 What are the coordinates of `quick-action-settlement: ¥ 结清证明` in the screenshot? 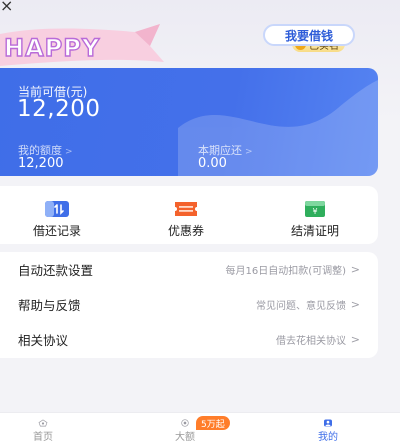 It's located at (315, 215).